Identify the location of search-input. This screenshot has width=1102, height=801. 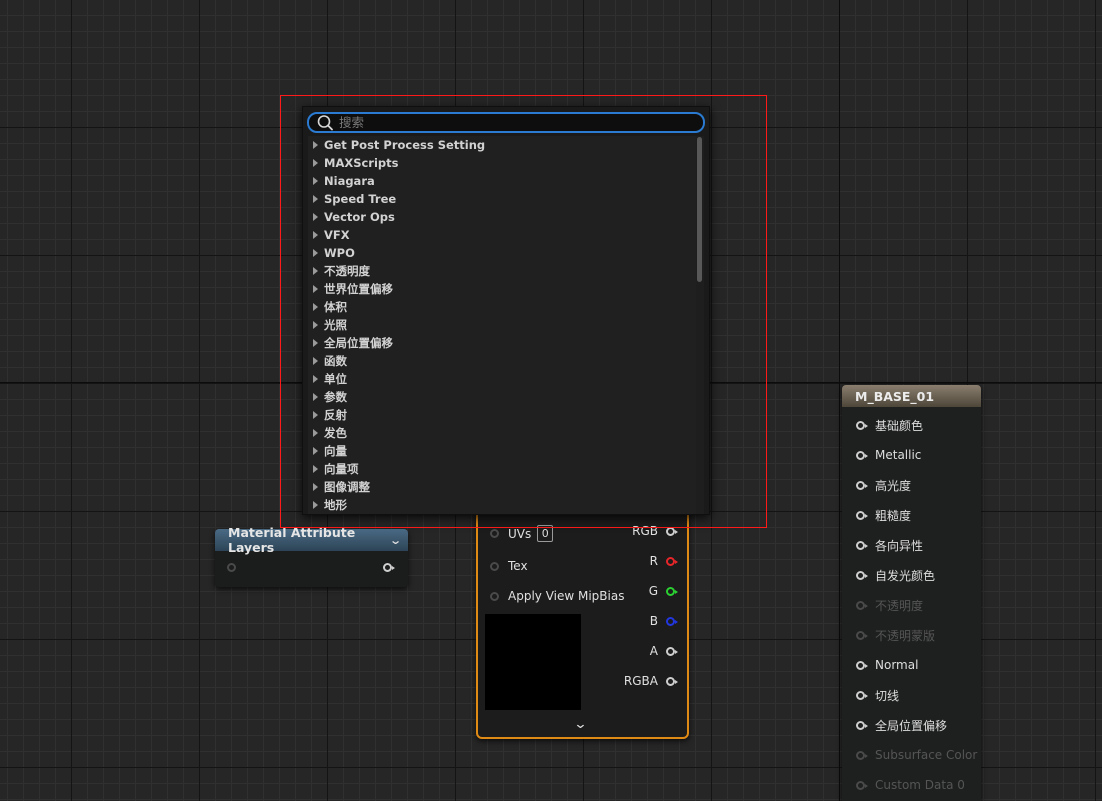
(509, 122).